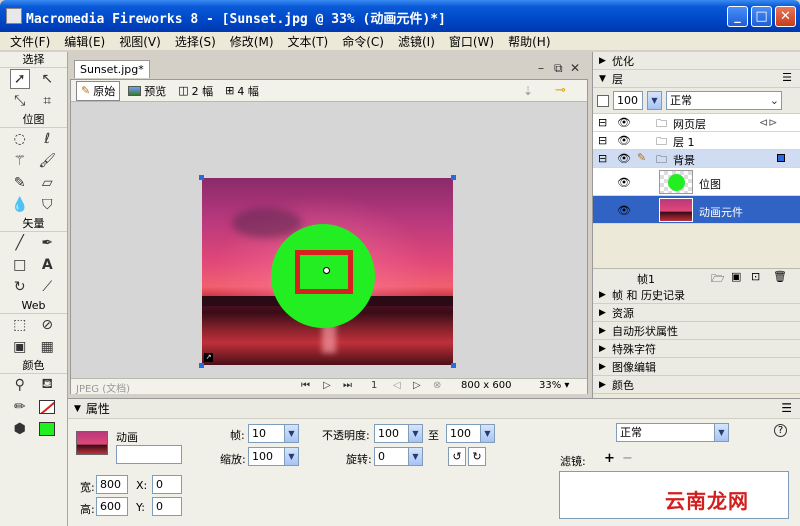 The width and height of the screenshot is (800, 526). What do you see at coordinates (696, 385) in the screenshot?
I see `panel-color-header: ▶ 颜色` at bounding box center [696, 385].